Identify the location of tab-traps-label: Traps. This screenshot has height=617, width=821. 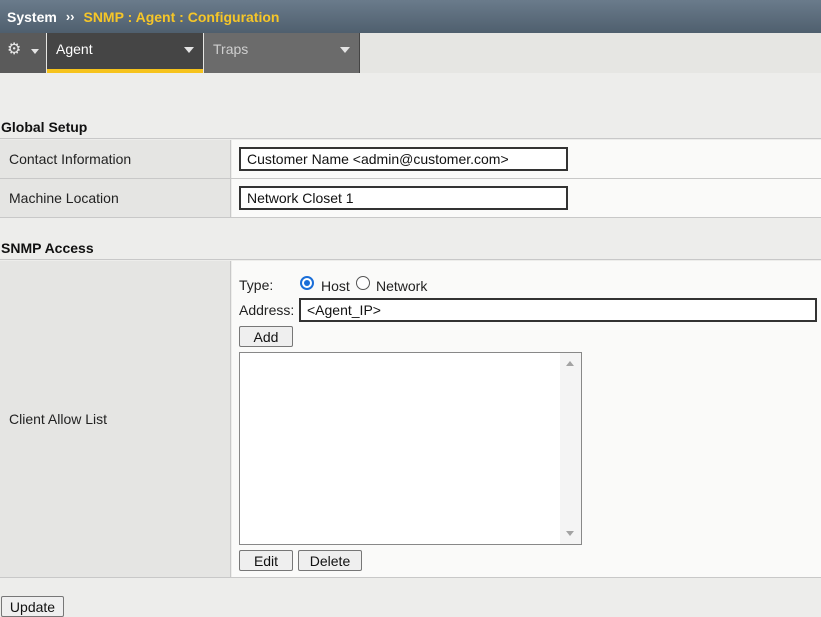
(231, 49).